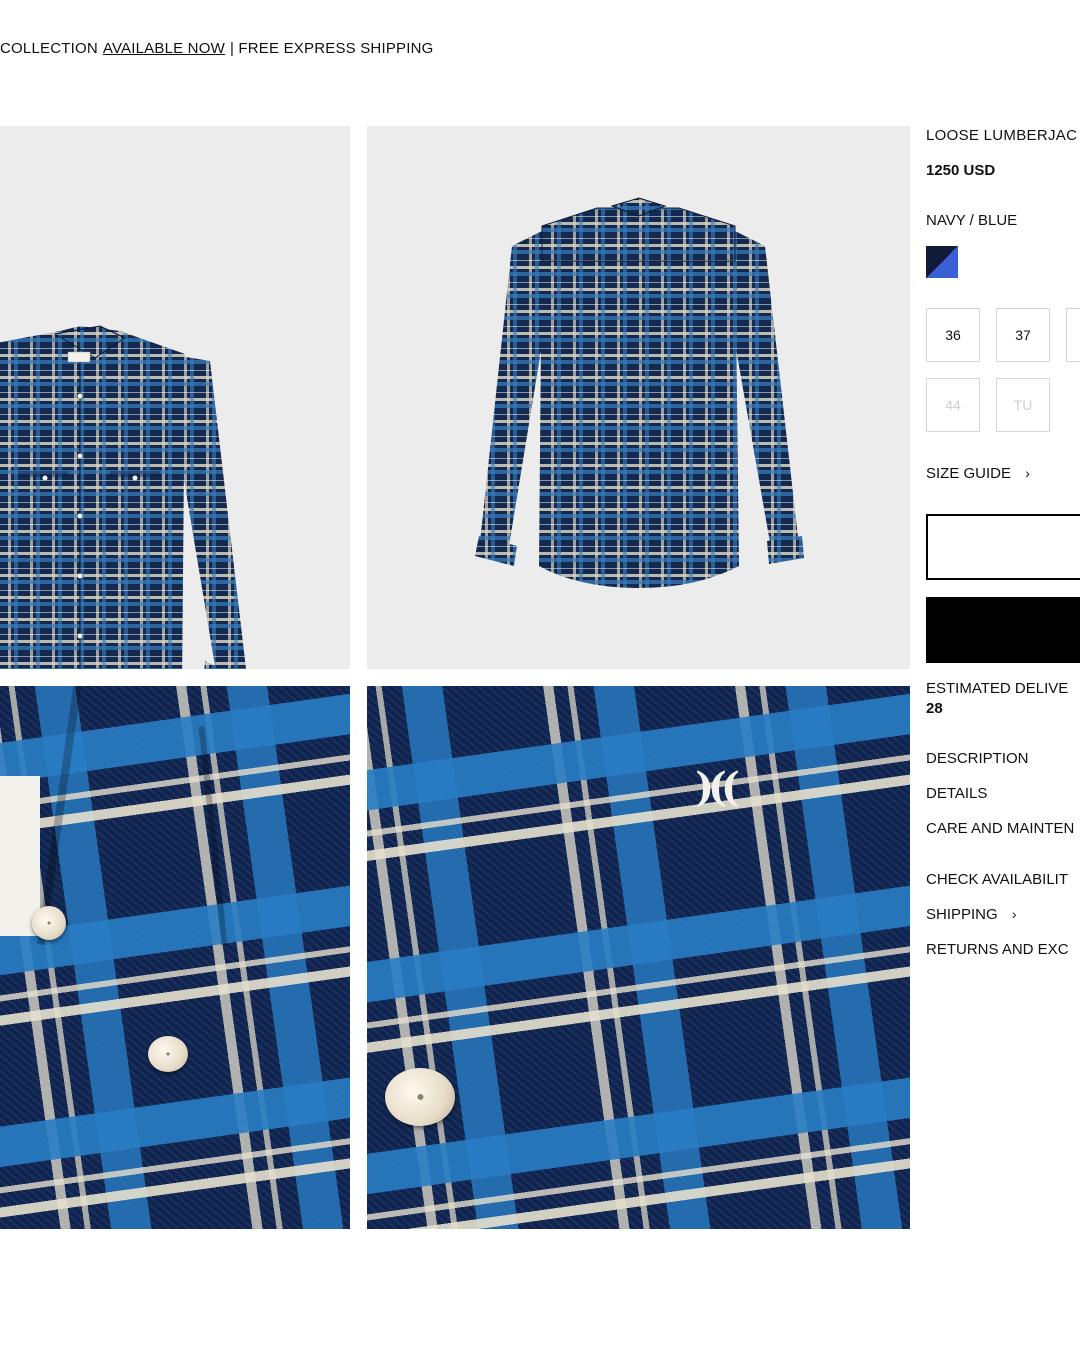 This screenshot has width=1080, height=1350. What do you see at coordinates (331, 48) in the screenshot?
I see `banner-shipping-text: | FREE EXPRESS SHIPPING` at bounding box center [331, 48].